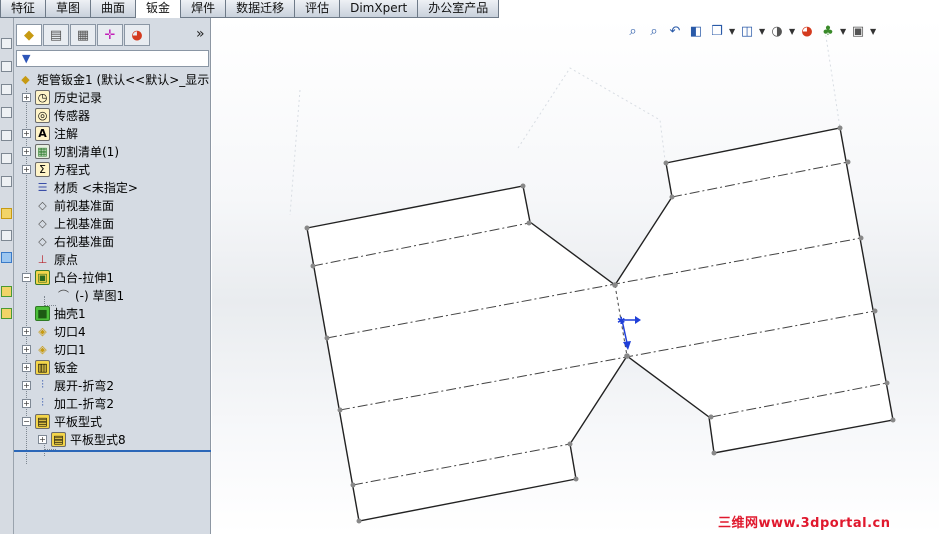  I want to click on tree-item-cut-list: + ▦ 切割清单(1), so click(70, 151).